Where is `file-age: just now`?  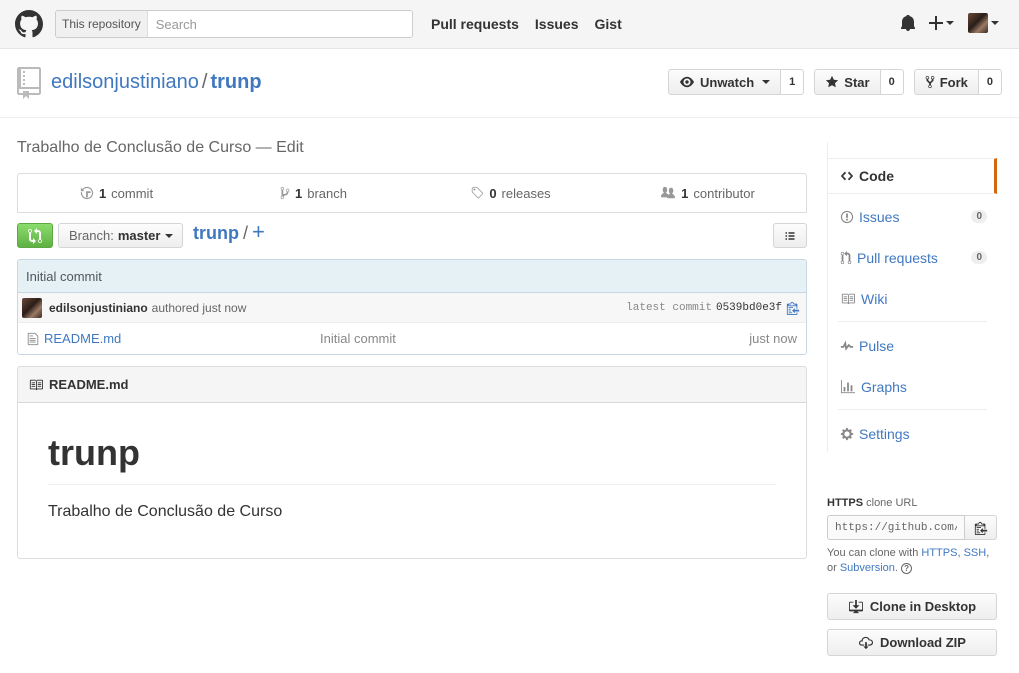
file-age: just now is located at coordinates (773, 338).